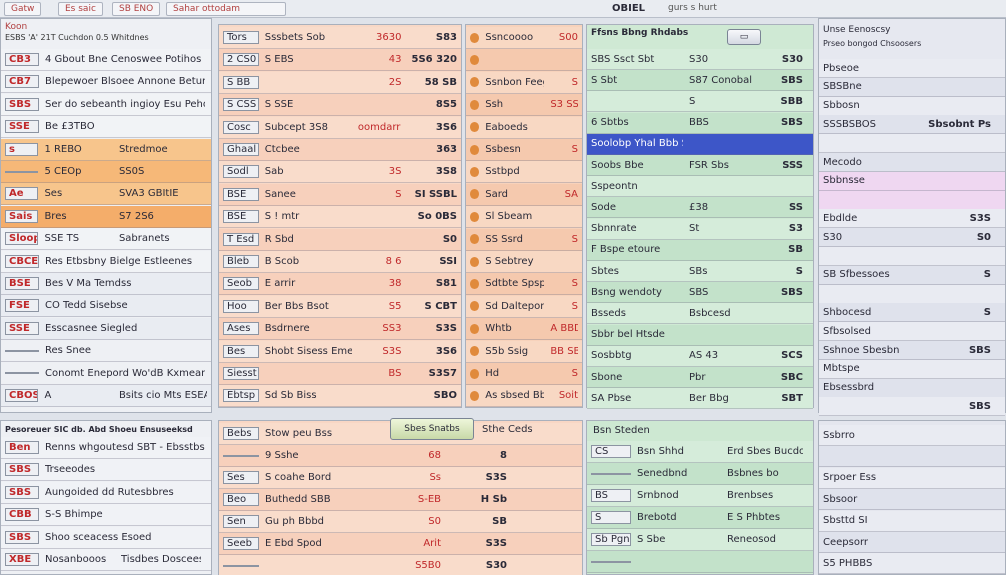 This screenshot has width=1006, height=575. Describe the element at coordinates (340, 396) in the screenshot. I see `col2-row: Ebtsp Sd Sb Biss SBO` at that location.